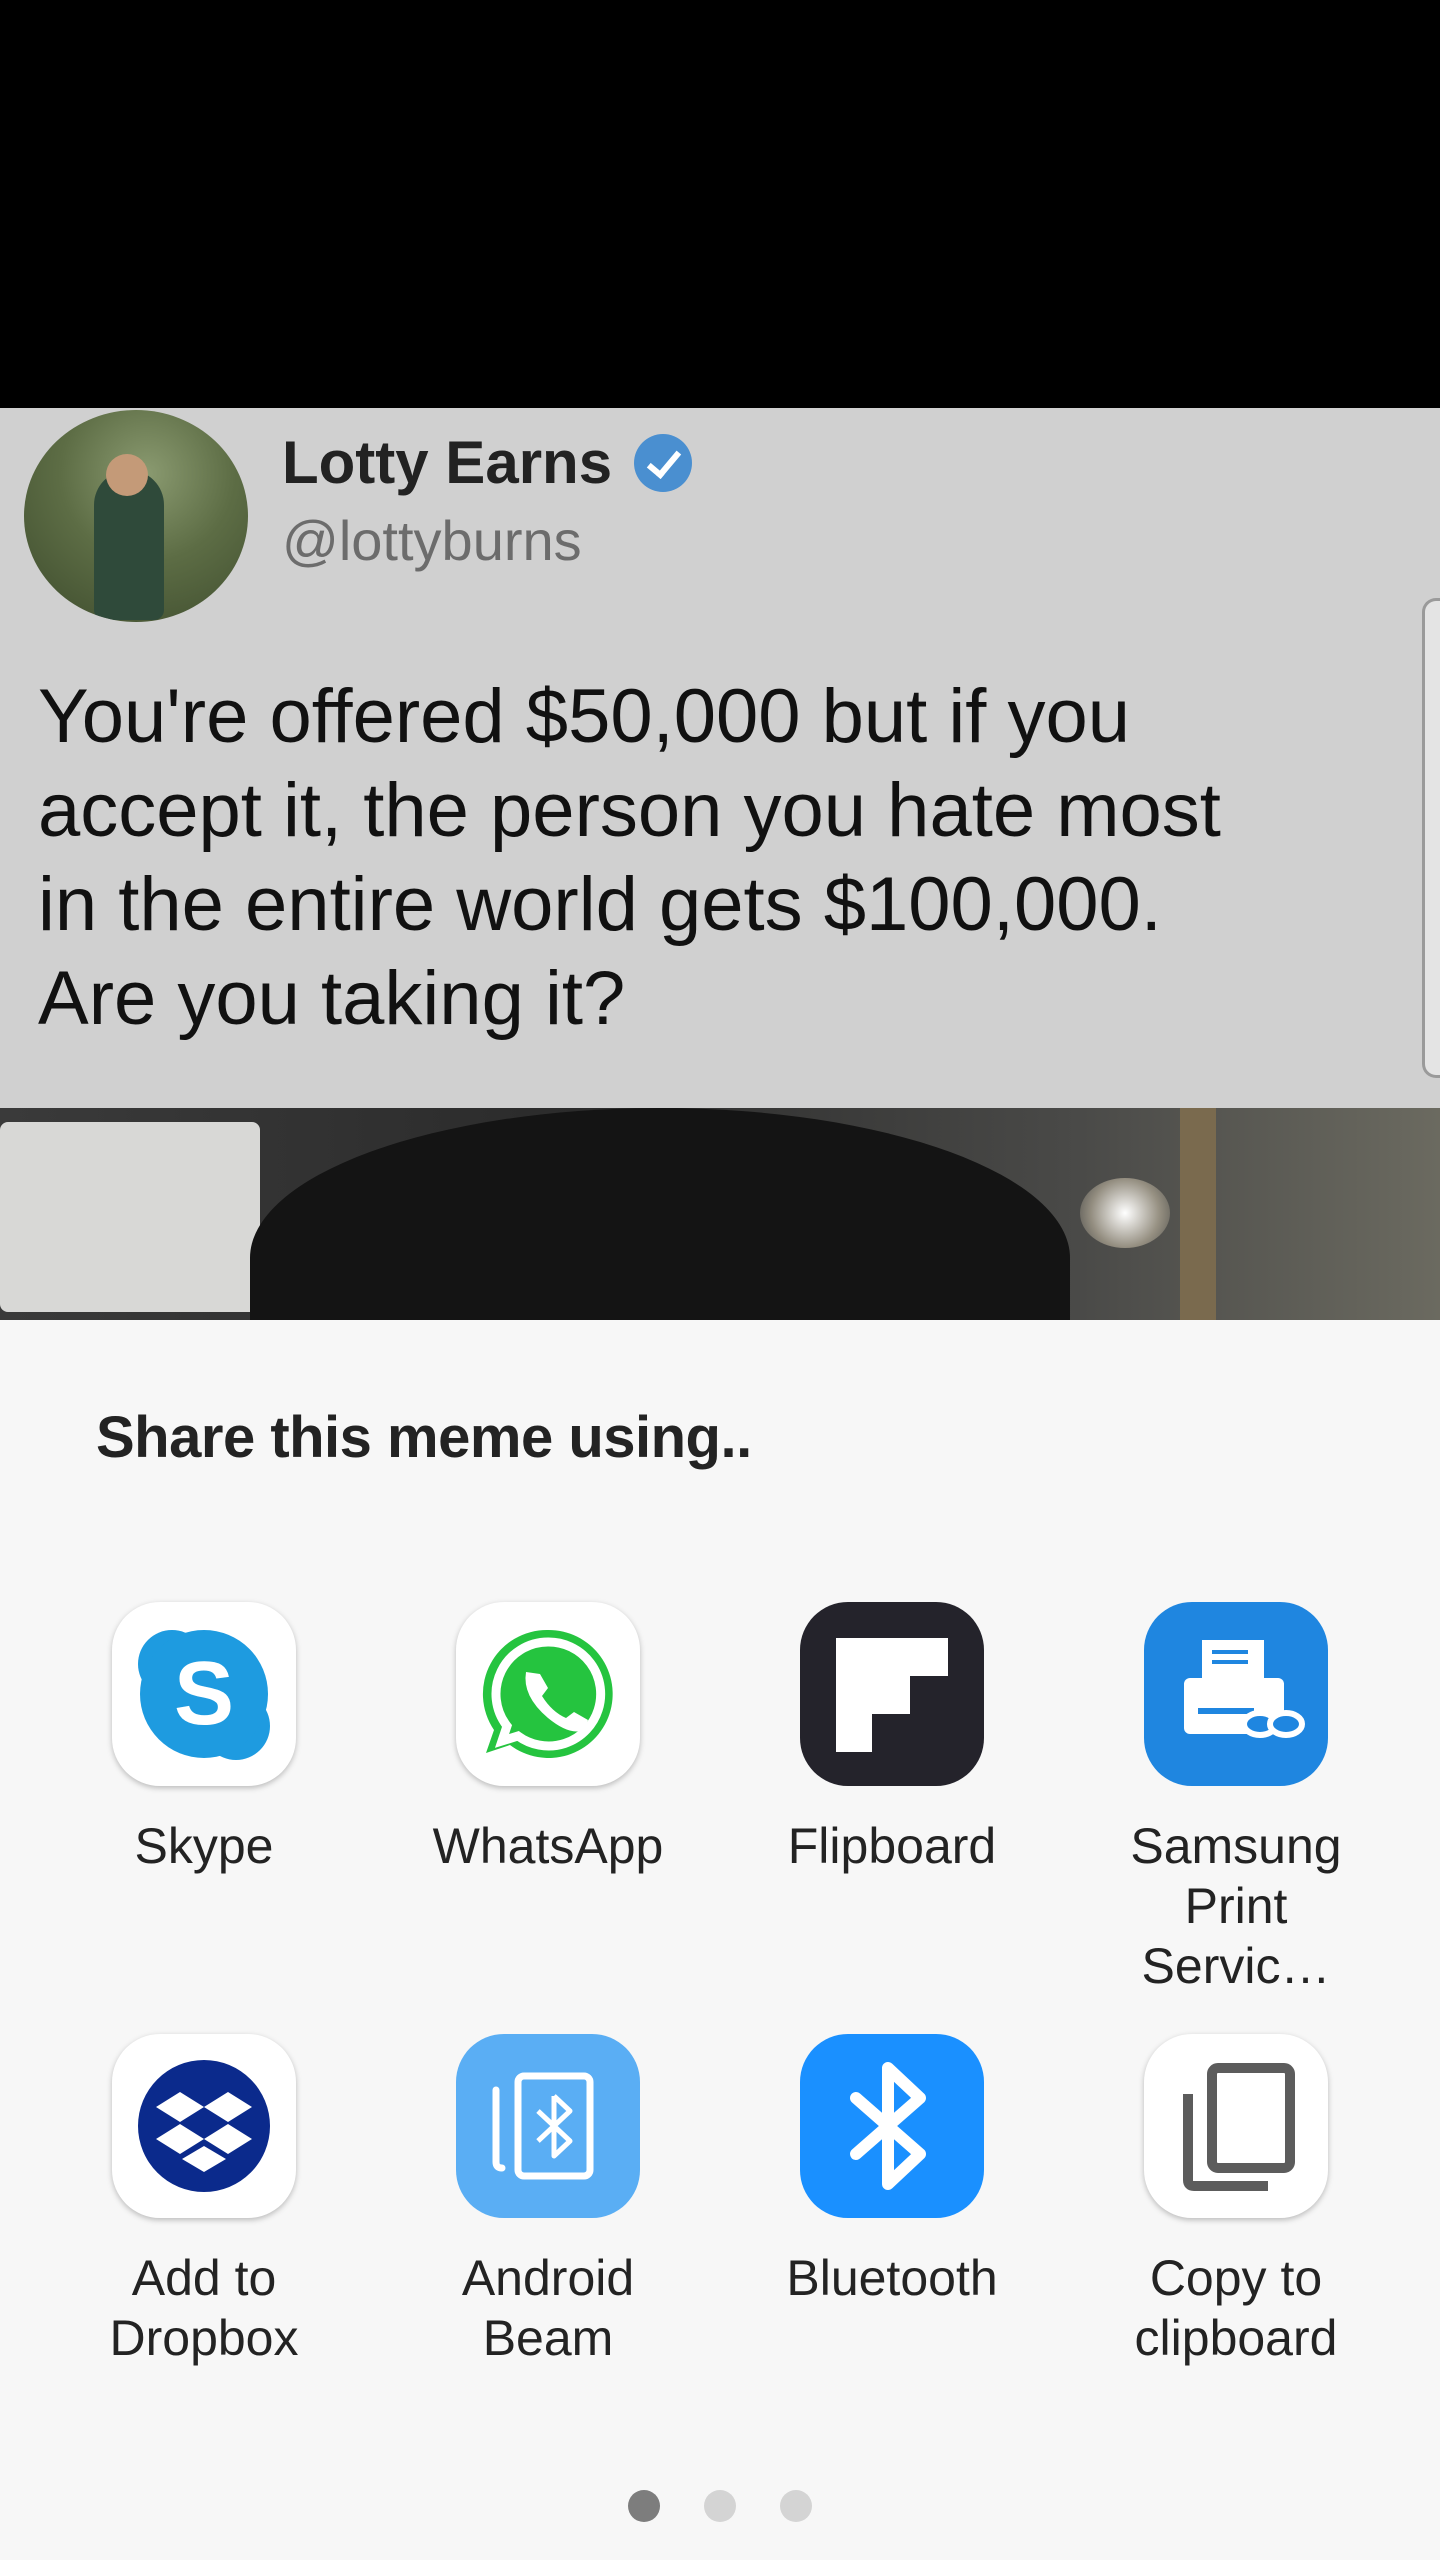  What do you see at coordinates (663, 462) in the screenshot?
I see `verified-badge-icon` at bounding box center [663, 462].